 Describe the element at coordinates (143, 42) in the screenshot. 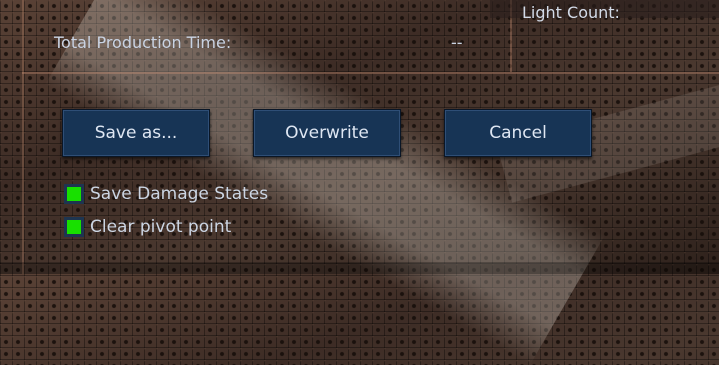

I see `production-time-label: Total Production Time:` at that location.